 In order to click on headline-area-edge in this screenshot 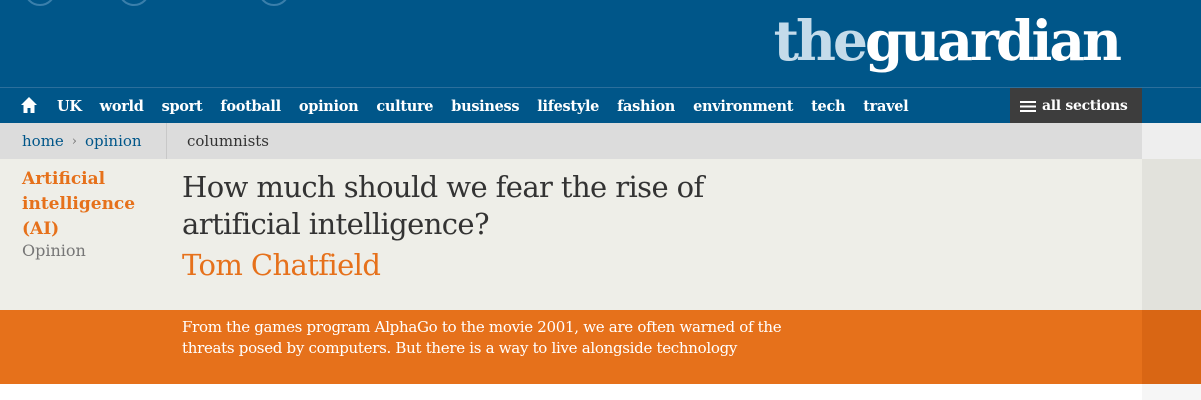, I will do `click(1171, 234)`.